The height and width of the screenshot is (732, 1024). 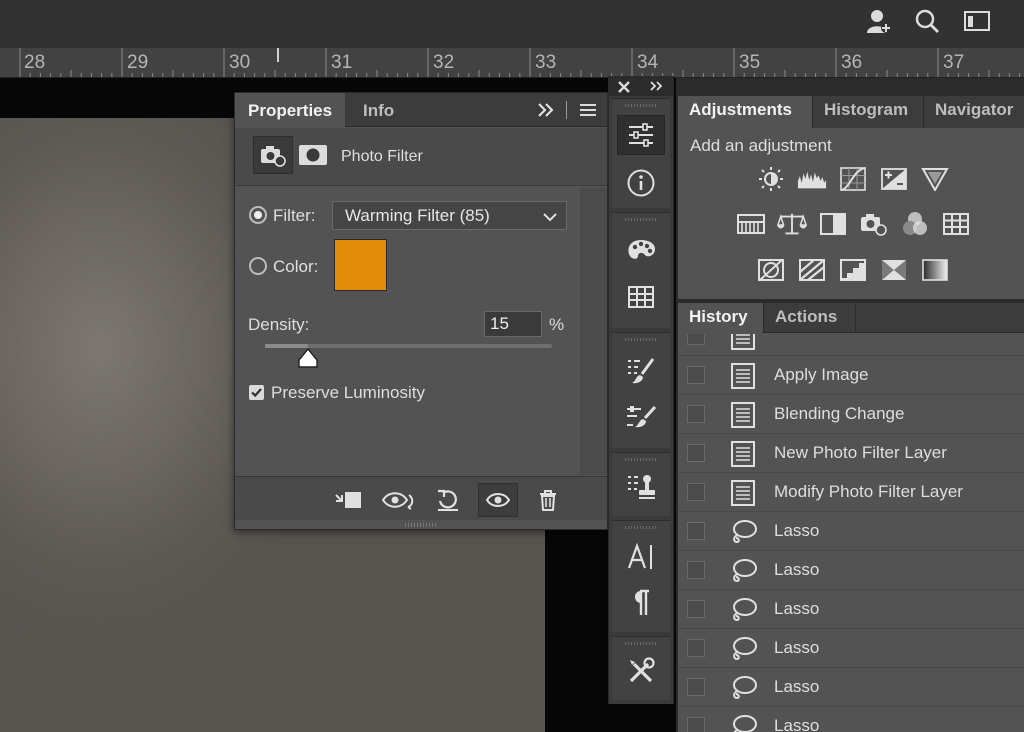 What do you see at coordinates (641, 297) in the screenshot?
I see `swatches-grid-icon` at bounding box center [641, 297].